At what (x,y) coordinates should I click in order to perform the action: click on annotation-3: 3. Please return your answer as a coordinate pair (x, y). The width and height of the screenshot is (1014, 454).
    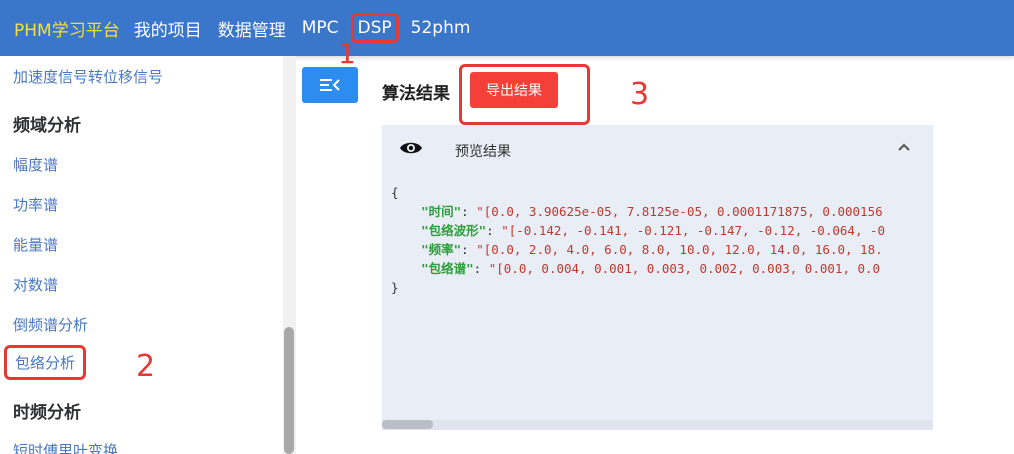
    Looking at the image, I should click on (640, 94).